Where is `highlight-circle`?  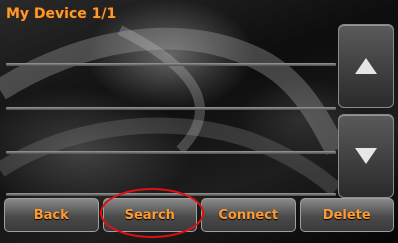
highlight-circle is located at coordinates (152, 213).